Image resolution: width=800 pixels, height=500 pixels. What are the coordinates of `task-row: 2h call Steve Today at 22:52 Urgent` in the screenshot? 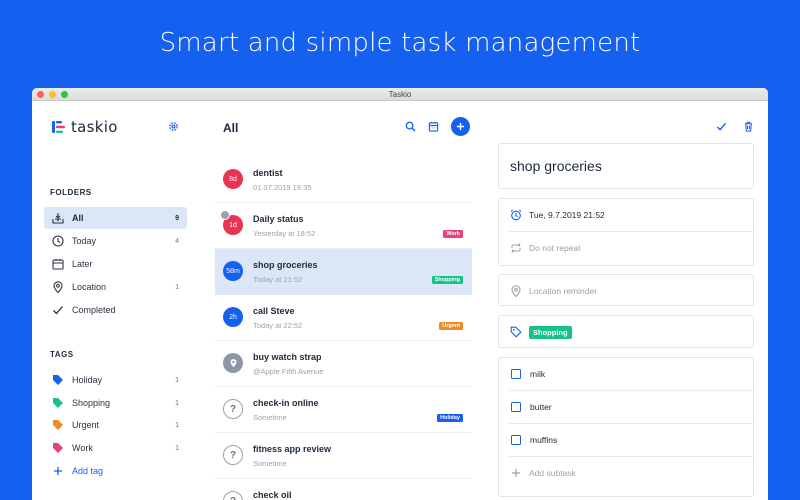 It's located at (343, 318).